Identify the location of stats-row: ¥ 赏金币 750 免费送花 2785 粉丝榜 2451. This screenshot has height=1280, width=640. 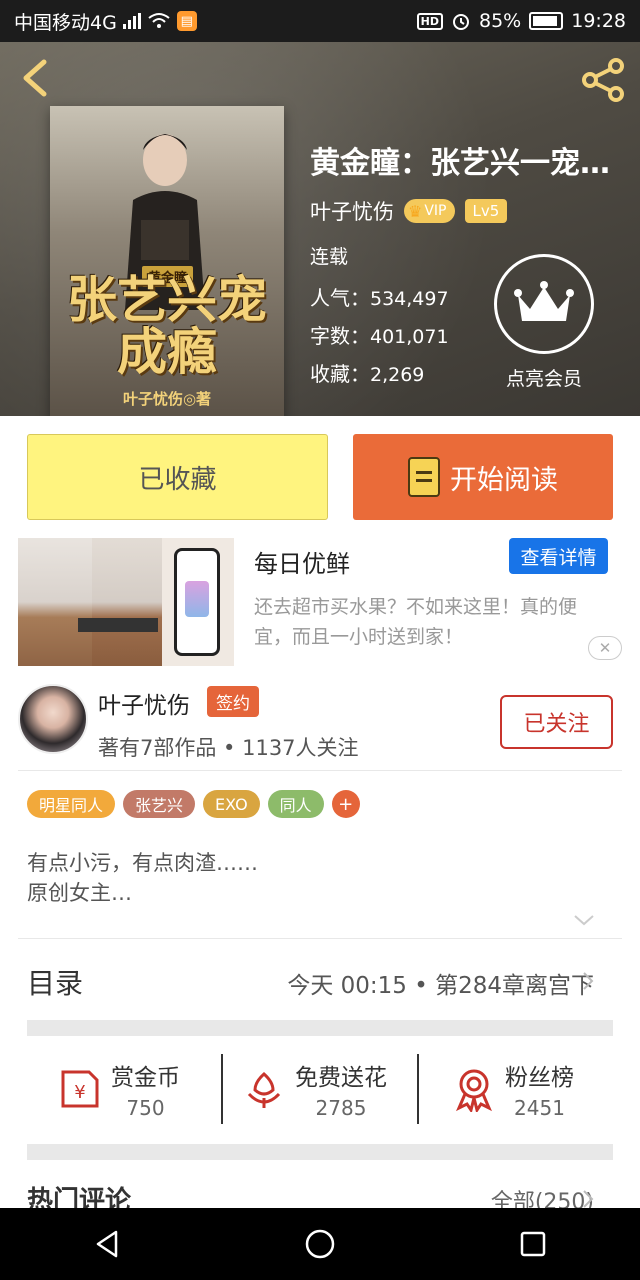
(320, 1089).